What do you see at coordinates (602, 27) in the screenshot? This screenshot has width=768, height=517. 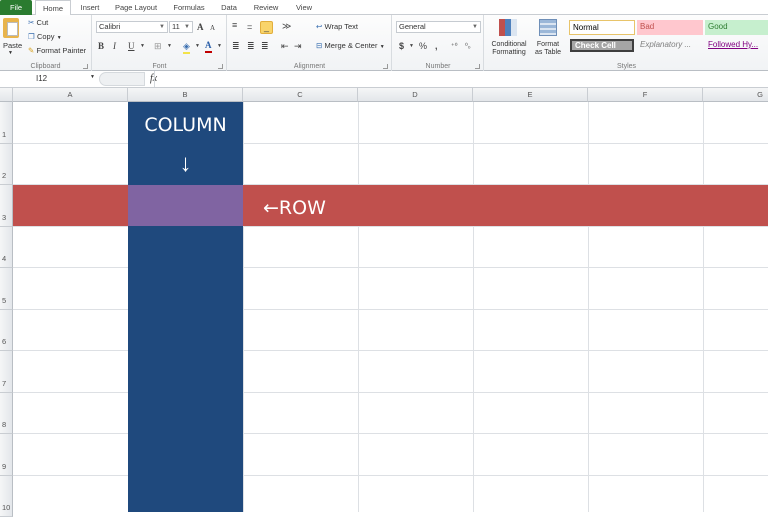 I see `style-normal: Normal` at bounding box center [602, 27].